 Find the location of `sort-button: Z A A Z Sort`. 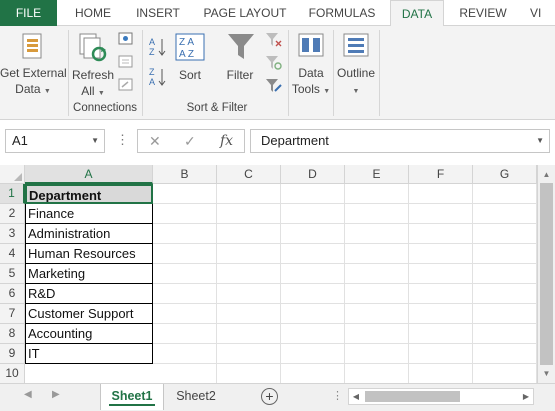

sort-button: Z A A Z Sort is located at coordinates (190, 64).